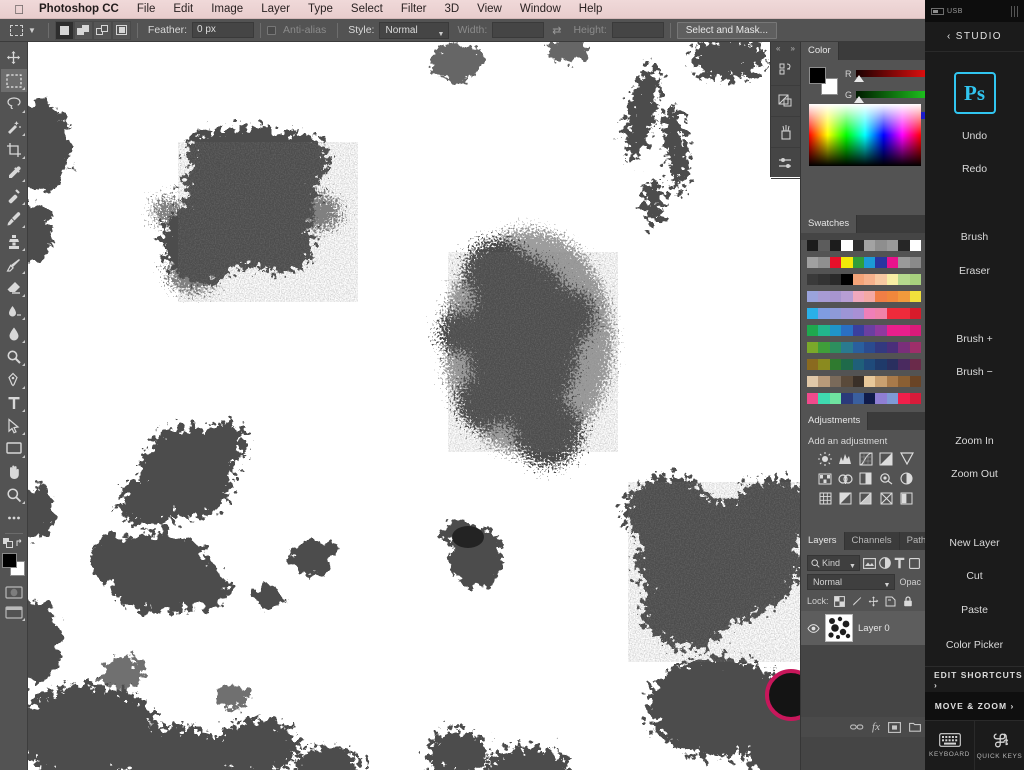 Image resolution: width=1024 pixels, height=770 pixels. Describe the element at coordinates (891, 601) in the screenshot. I see `lock-artboard-icon` at that location.